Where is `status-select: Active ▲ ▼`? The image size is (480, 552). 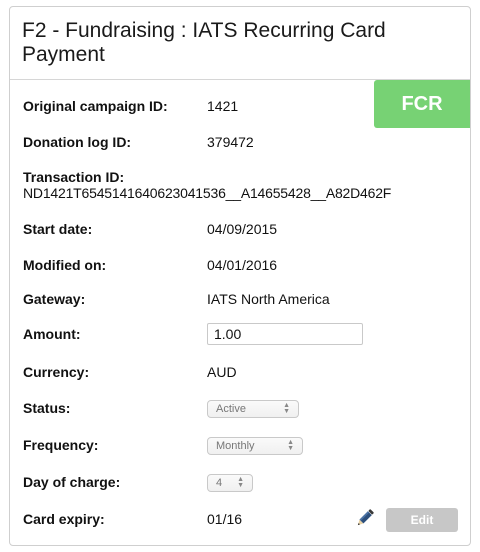 status-select: Active ▲ ▼ is located at coordinates (253, 409).